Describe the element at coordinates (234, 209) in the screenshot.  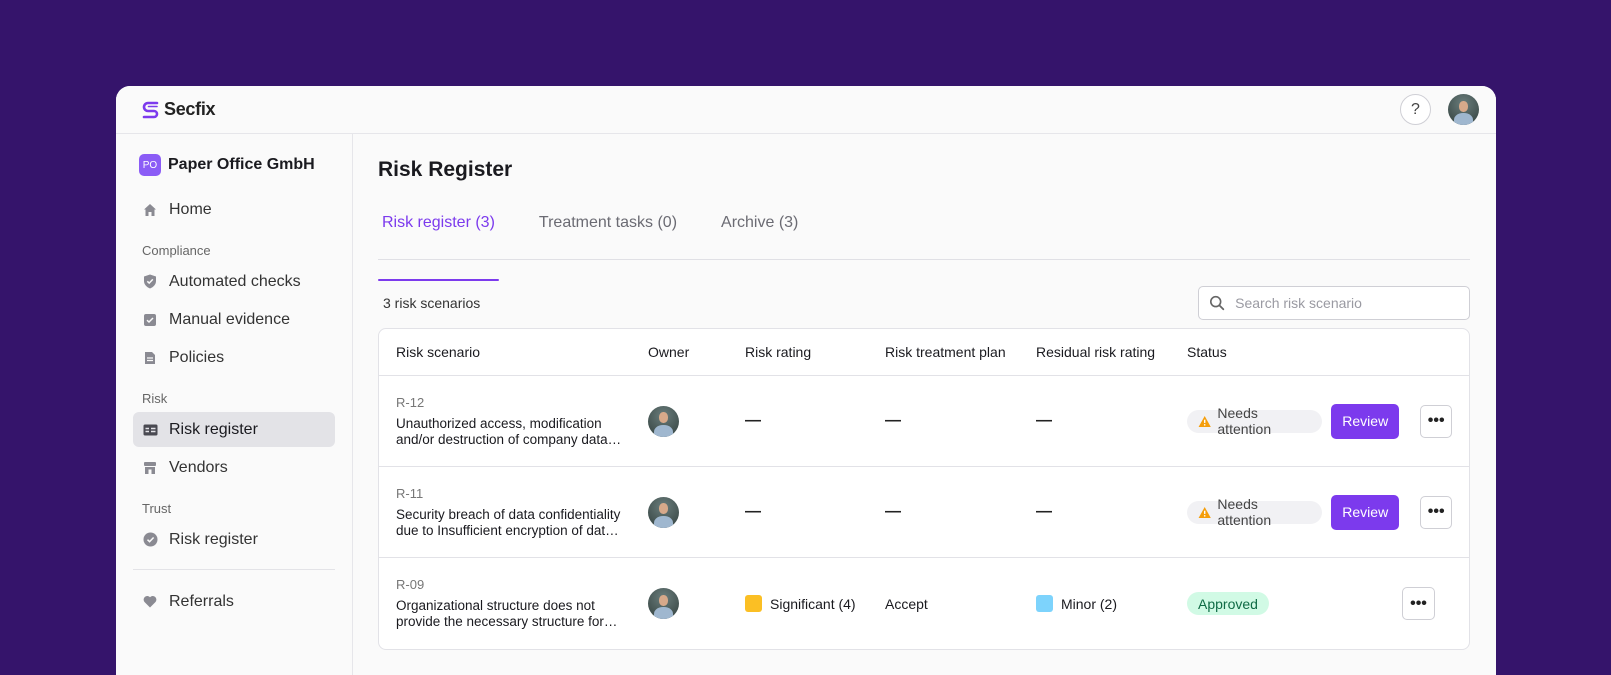
I see `sidebar-item-home: Home` at that location.